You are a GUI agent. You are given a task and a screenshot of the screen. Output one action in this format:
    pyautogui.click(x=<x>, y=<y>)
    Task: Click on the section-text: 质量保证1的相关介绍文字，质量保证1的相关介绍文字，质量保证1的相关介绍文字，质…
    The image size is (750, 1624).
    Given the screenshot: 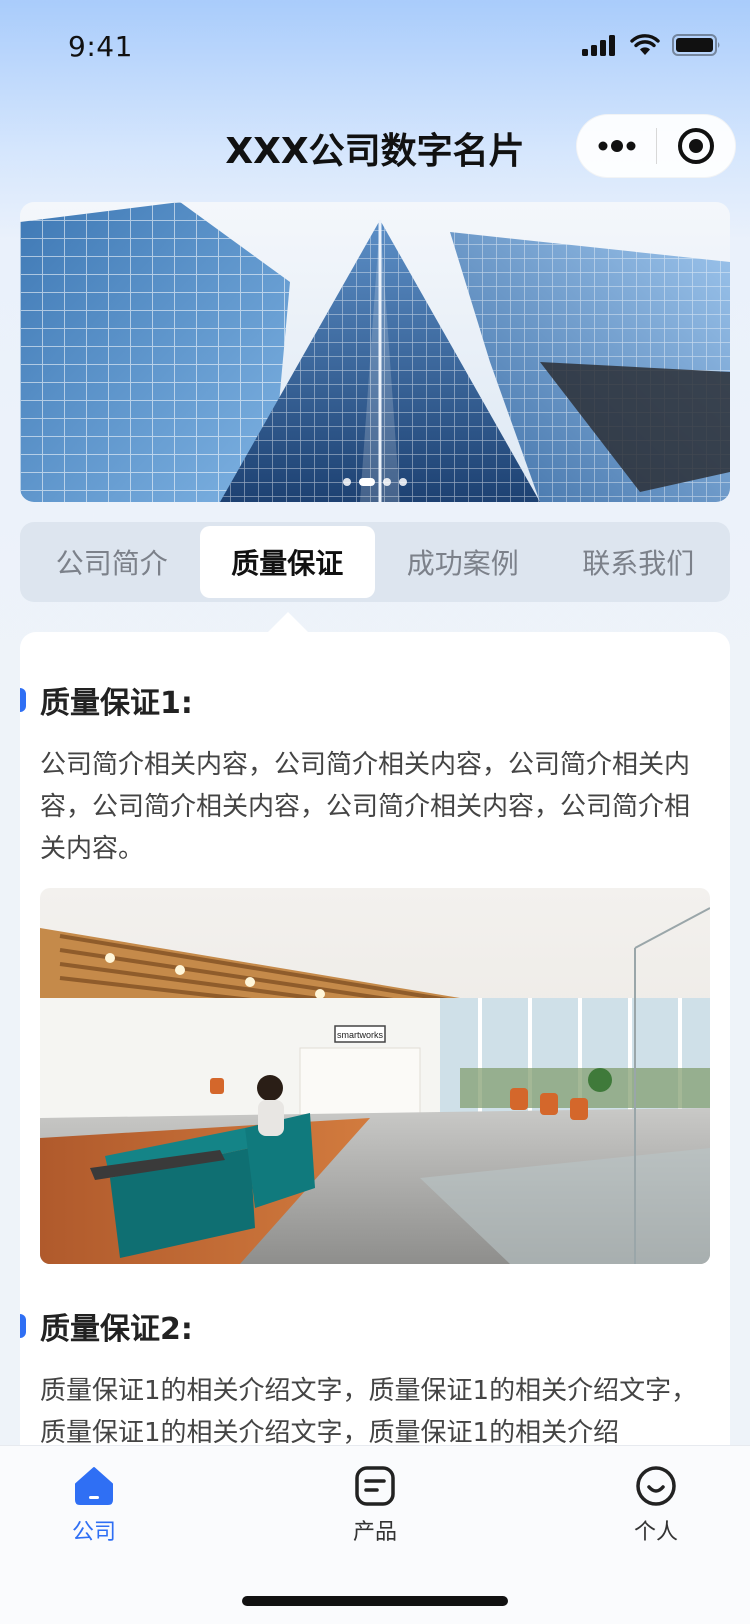 What is the action you would take?
    pyautogui.click(x=369, y=1412)
    